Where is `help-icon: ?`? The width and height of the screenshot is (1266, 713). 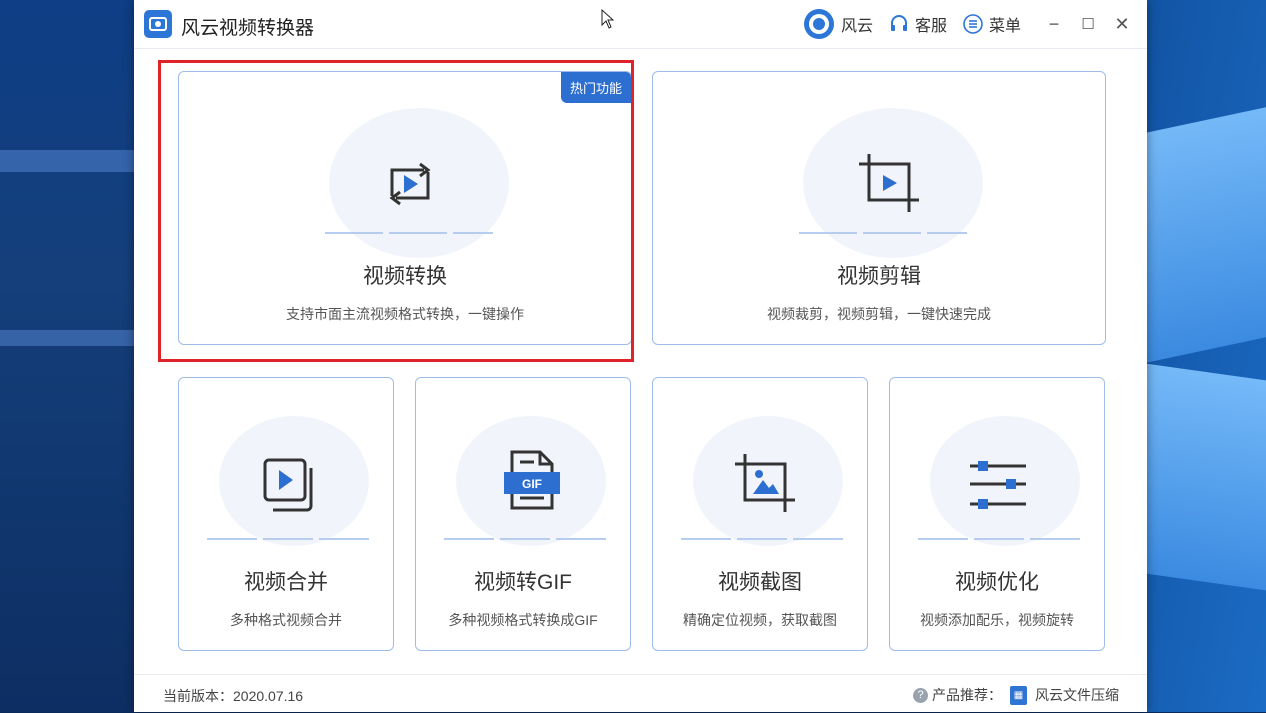 help-icon: ? is located at coordinates (920, 695).